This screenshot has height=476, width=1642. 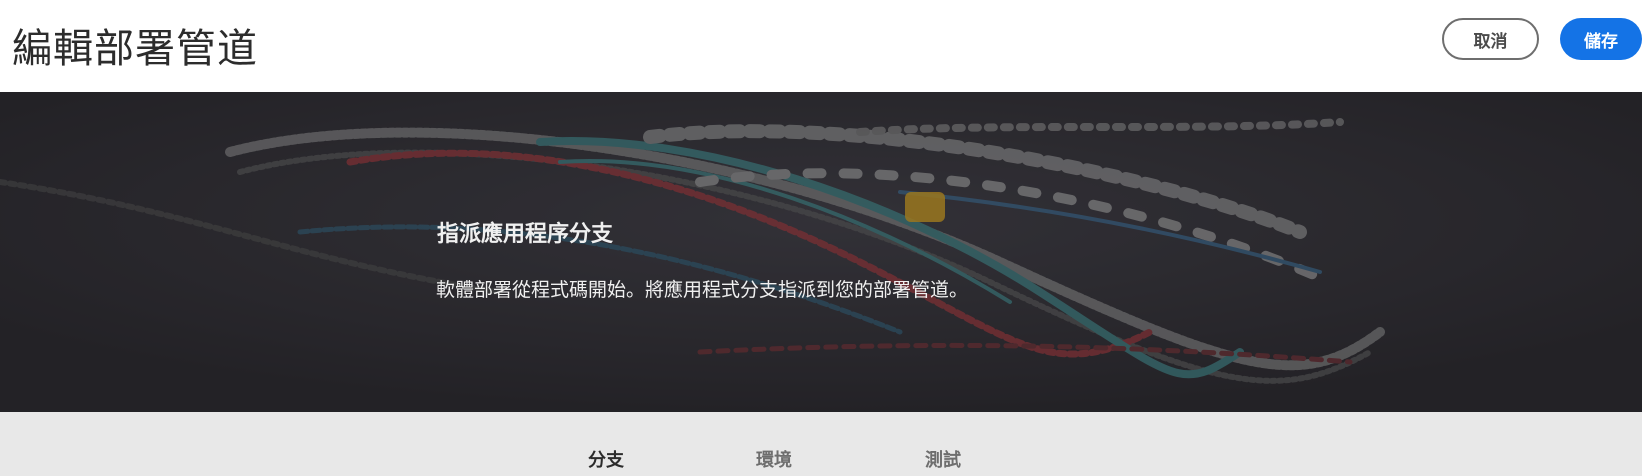 I want to click on cancel-button: 取消, so click(x=1490, y=39).